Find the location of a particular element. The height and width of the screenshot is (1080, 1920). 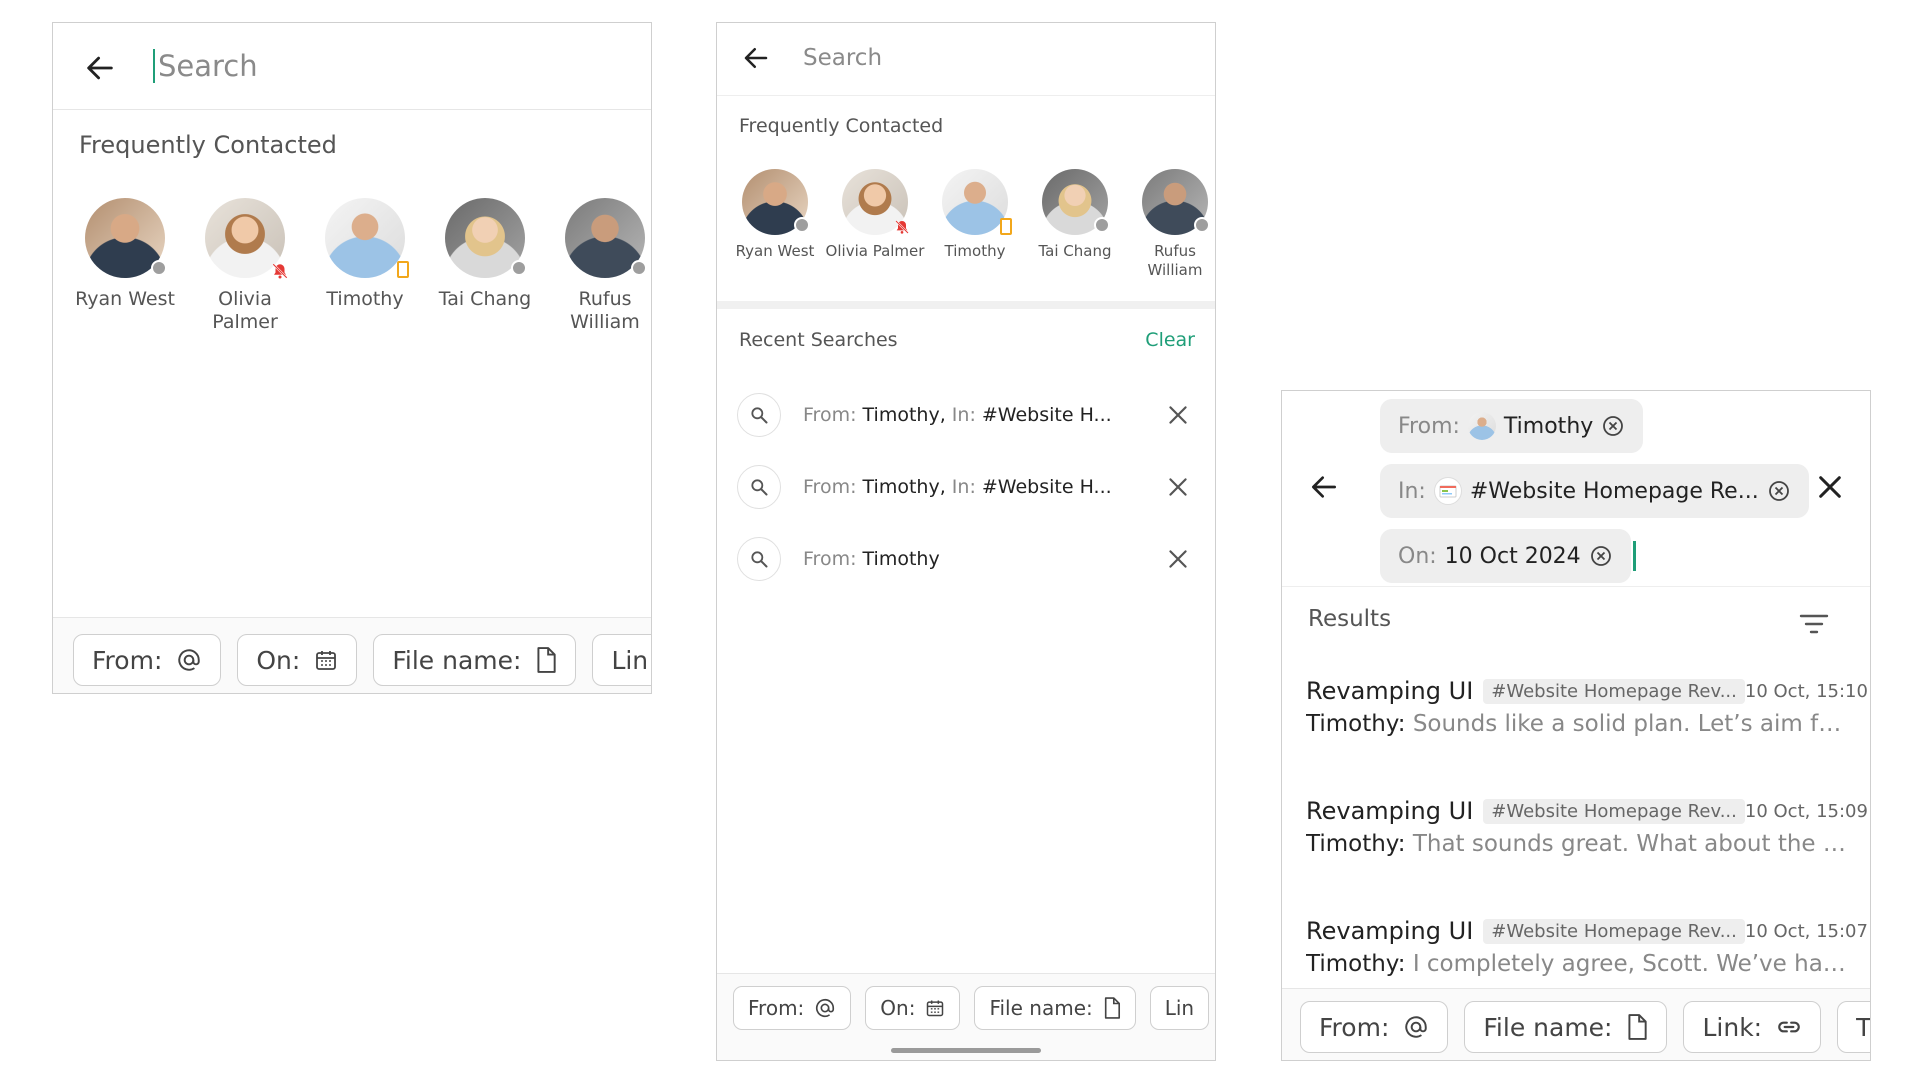

chip-label: T is located at coordinates (1863, 1027).